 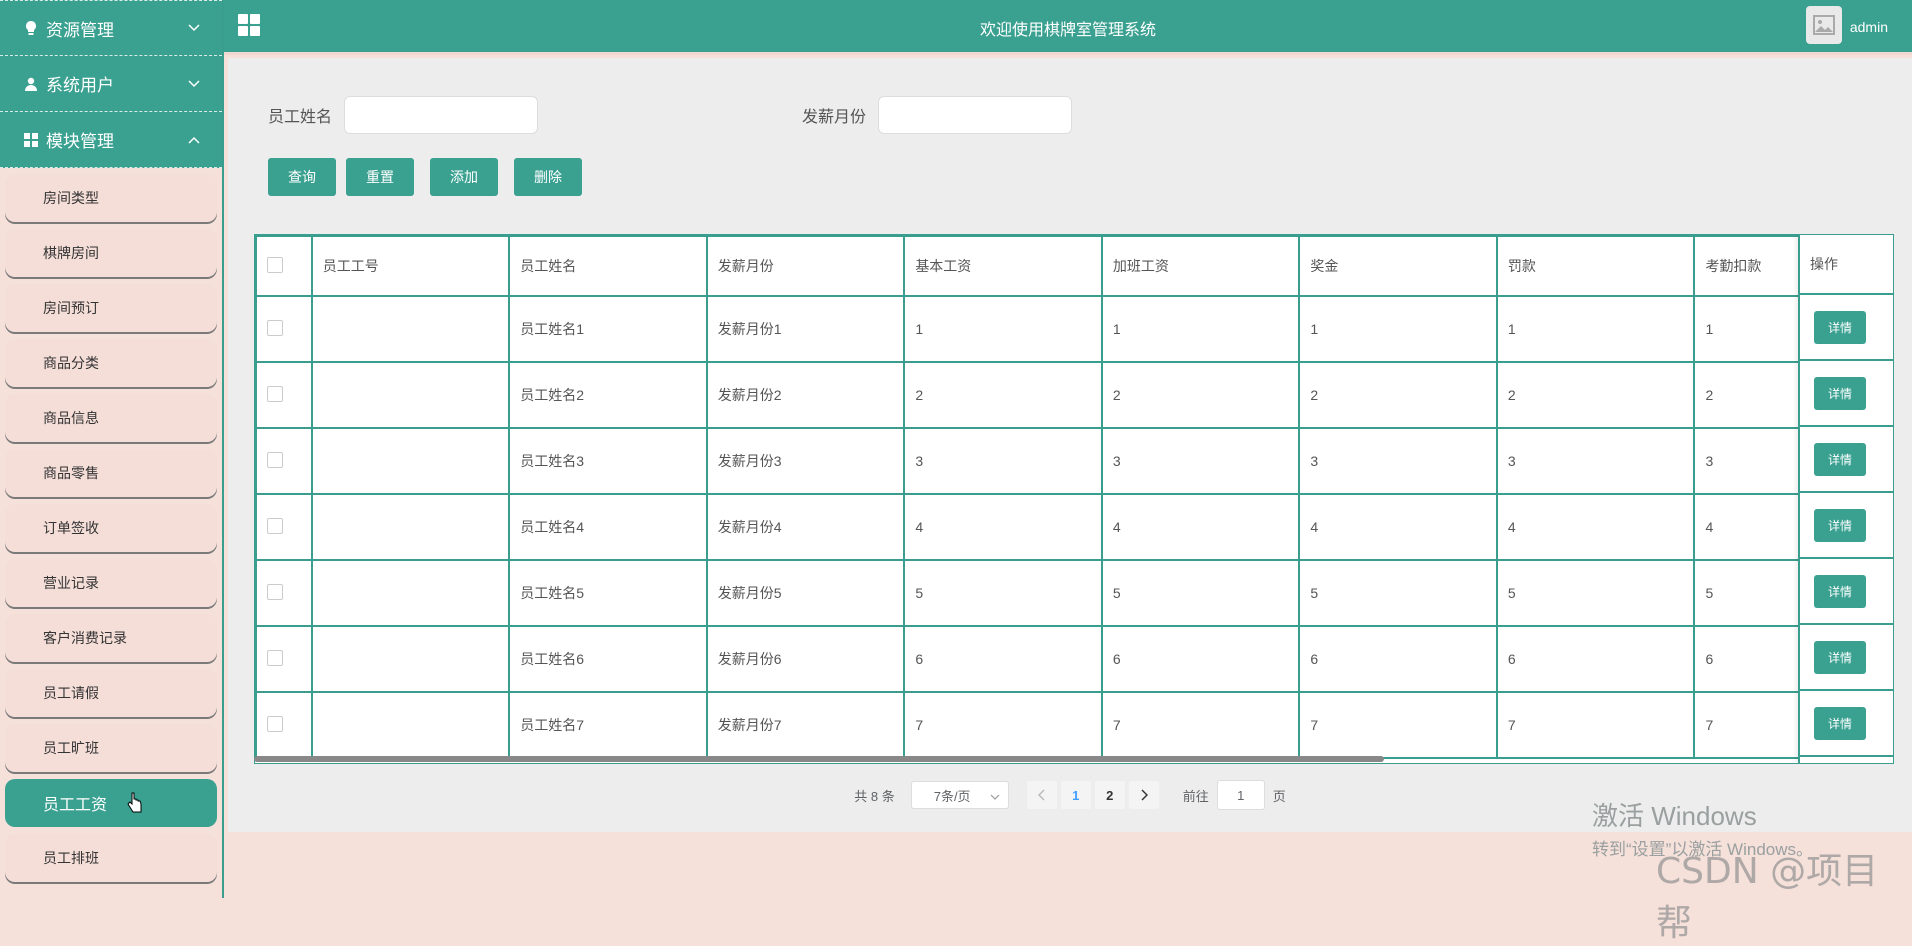 What do you see at coordinates (1595, 329) in the screenshot?
I see `cell-penalty: 1` at bounding box center [1595, 329].